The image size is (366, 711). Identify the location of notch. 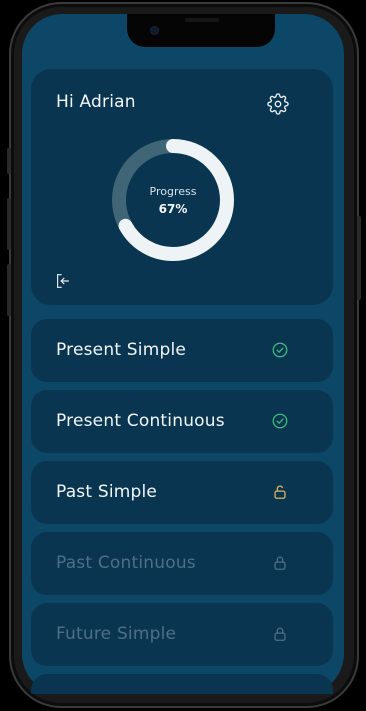
(201, 30).